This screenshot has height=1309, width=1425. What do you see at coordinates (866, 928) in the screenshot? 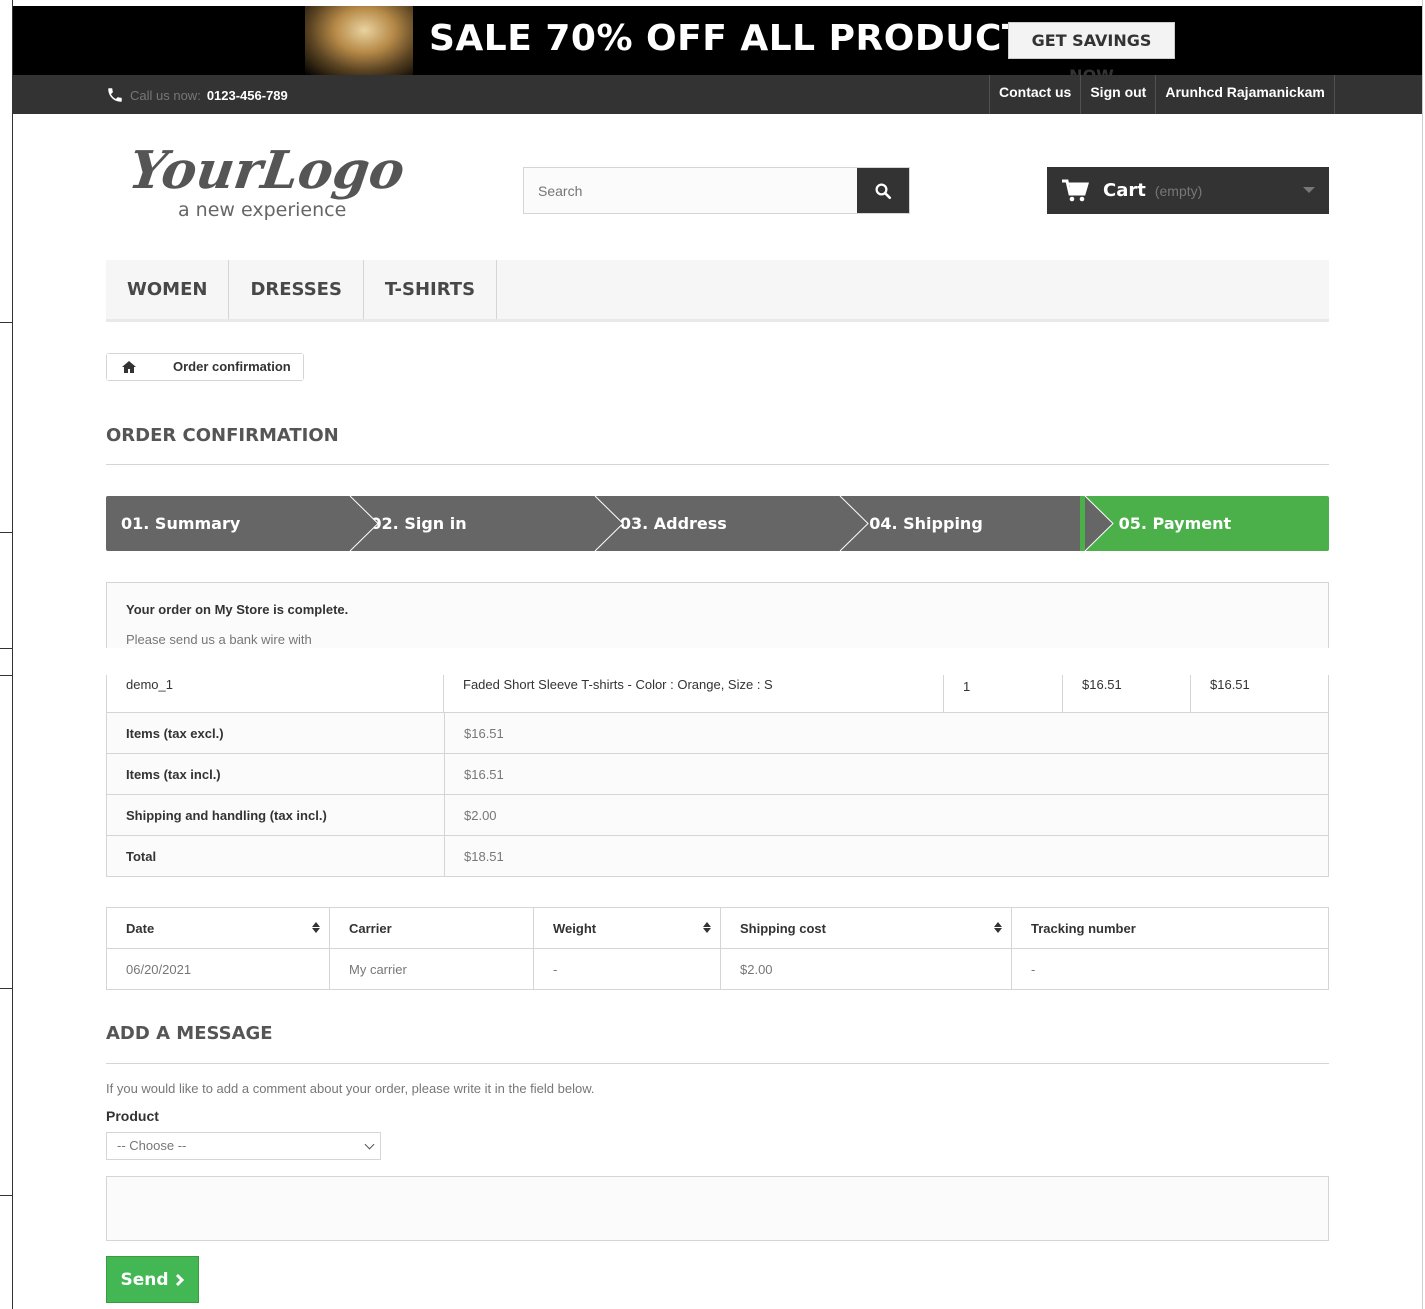
I see `column-header-shipping-cost: Shipping cost` at bounding box center [866, 928].